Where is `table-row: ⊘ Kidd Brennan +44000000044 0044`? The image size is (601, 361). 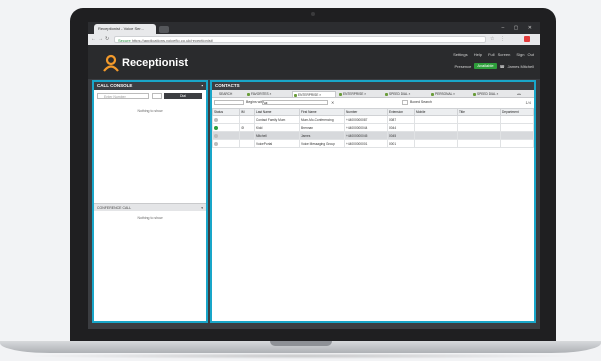 table-row: ⊘ Kidd Brennan +44000000044 0044 is located at coordinates (373, 127).